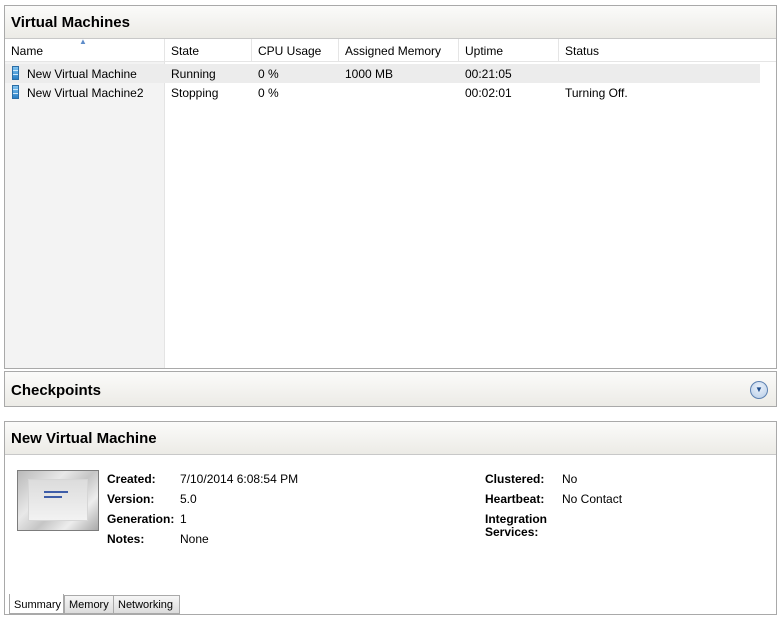 The image size is (784, 618). I want to click on sort-ascending-icon: ▲, so click(83, 41).